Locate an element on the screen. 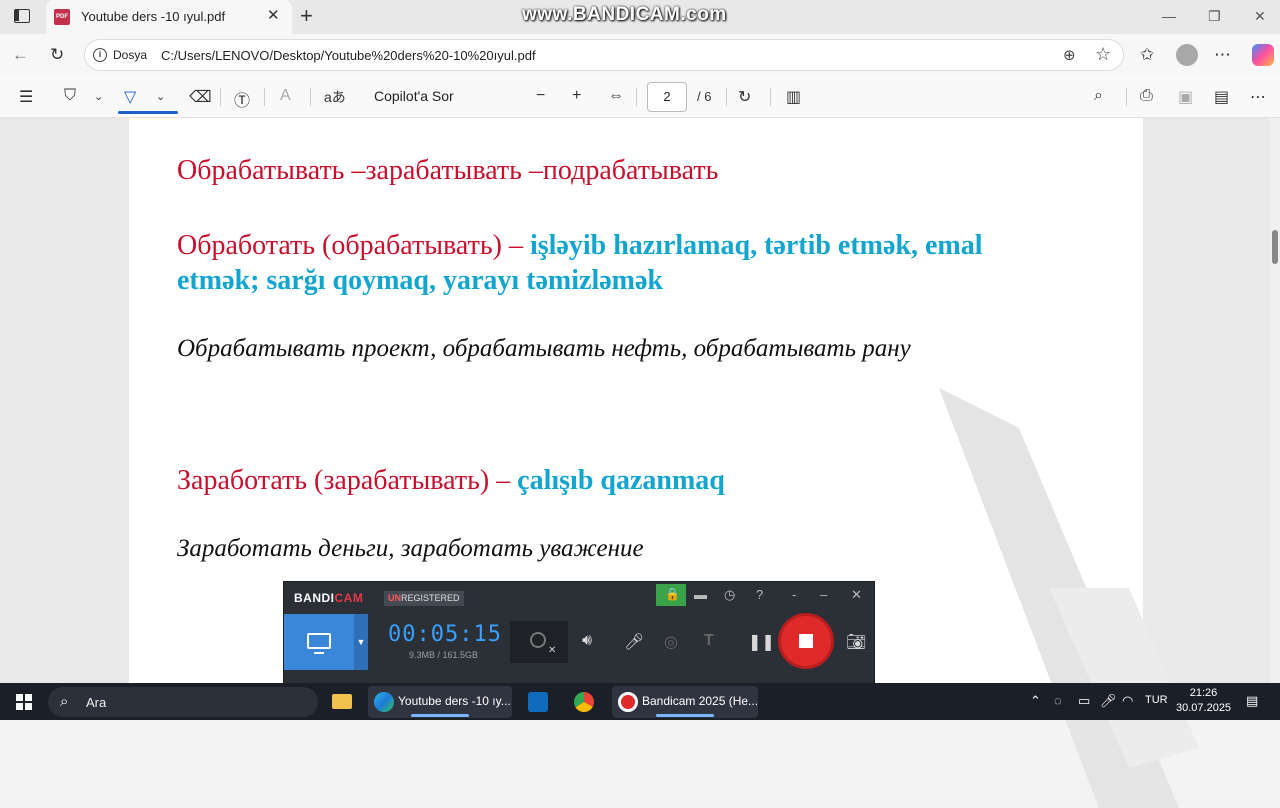  stop-icon is located at coordinates (806, 641).